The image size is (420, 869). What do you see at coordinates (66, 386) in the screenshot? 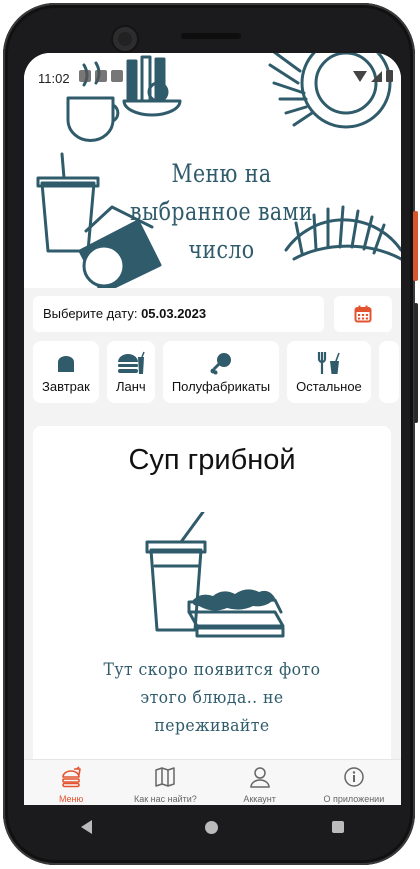
I see `category-label: Завтрак` at bounding box center [66, 386].